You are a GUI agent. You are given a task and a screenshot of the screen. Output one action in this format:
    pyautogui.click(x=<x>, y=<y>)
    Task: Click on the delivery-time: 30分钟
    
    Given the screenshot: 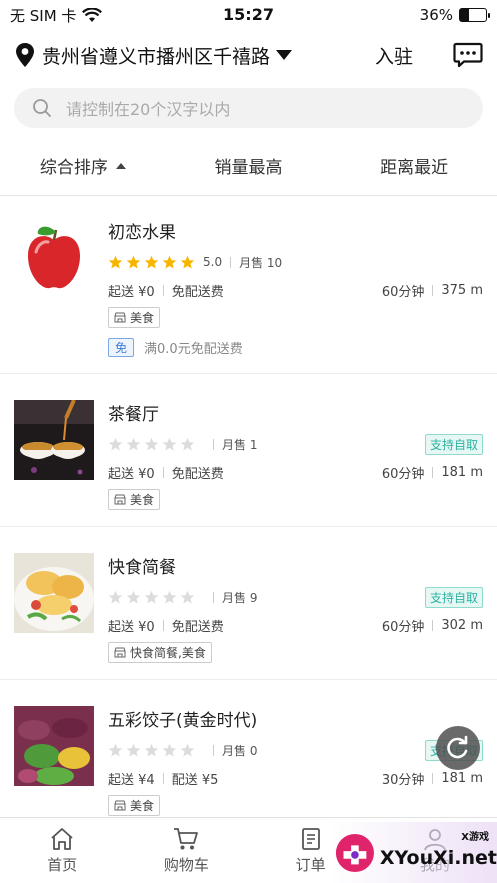 What is the action you would take?
    pyautogui.click(x=403, y=780)
    